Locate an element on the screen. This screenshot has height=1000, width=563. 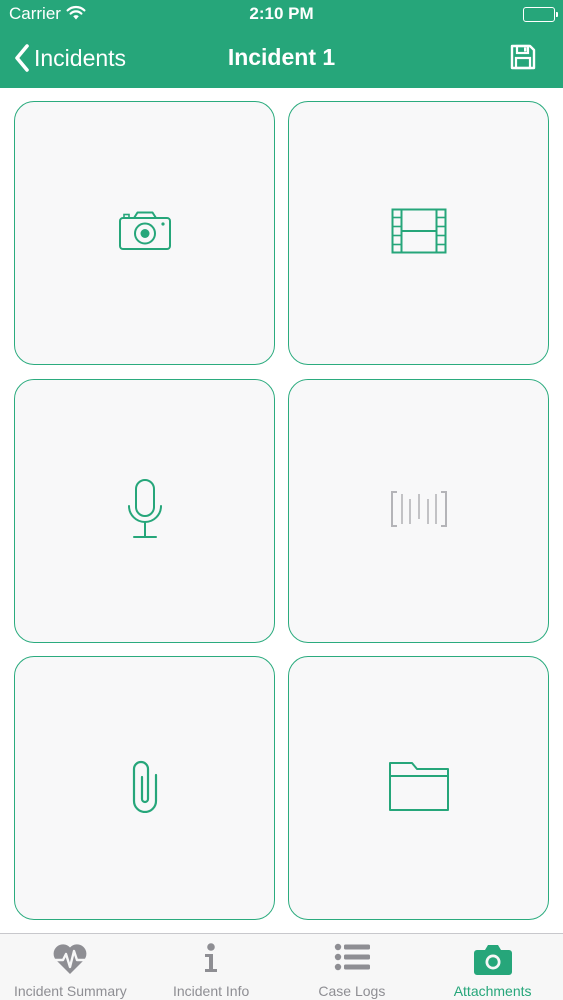
tab-label: Case Logs is located at coordinates (352, 991).